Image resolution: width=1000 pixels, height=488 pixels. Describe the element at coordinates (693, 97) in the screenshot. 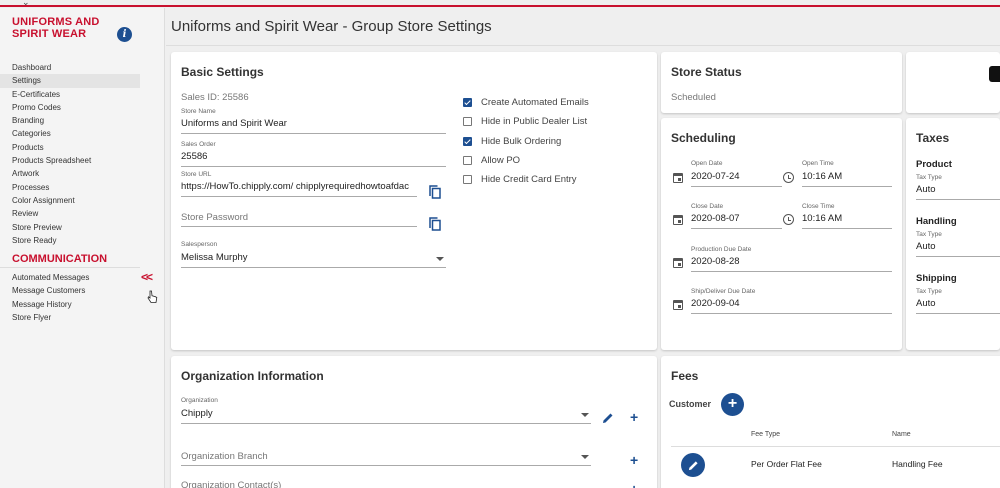

I see `store-status-value: Scheduled` at that location.